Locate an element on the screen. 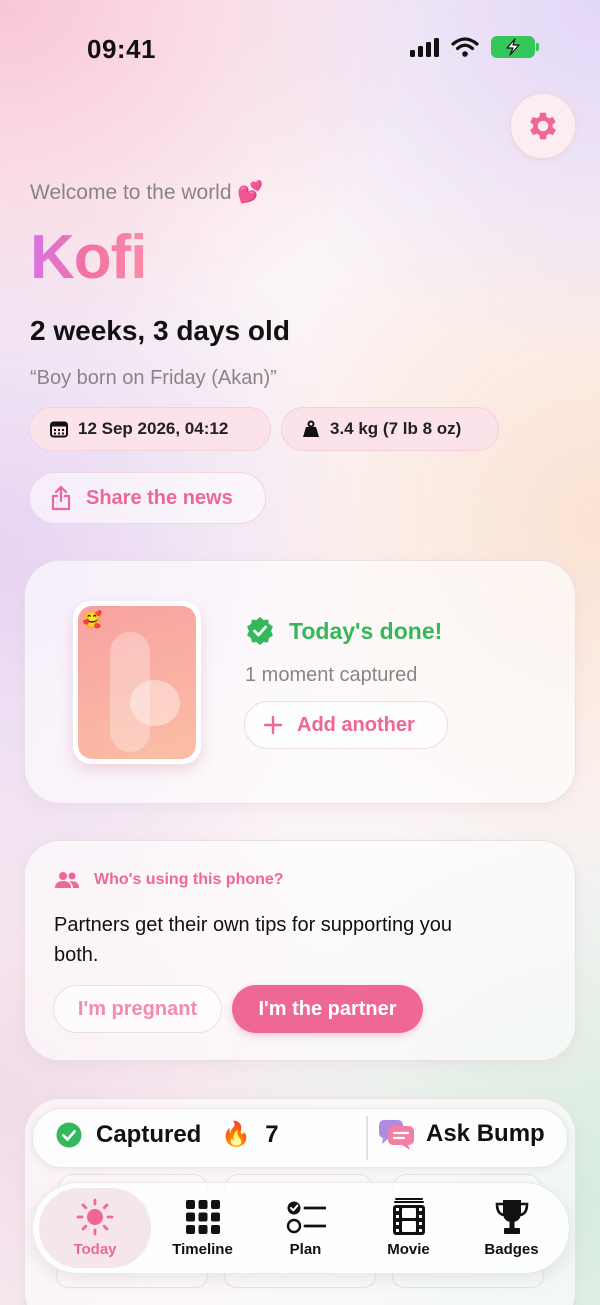 The image size is (600, 1305). birth-date-text: 12 Sep 2026, 04:12 is located at coordinates (153, 428).